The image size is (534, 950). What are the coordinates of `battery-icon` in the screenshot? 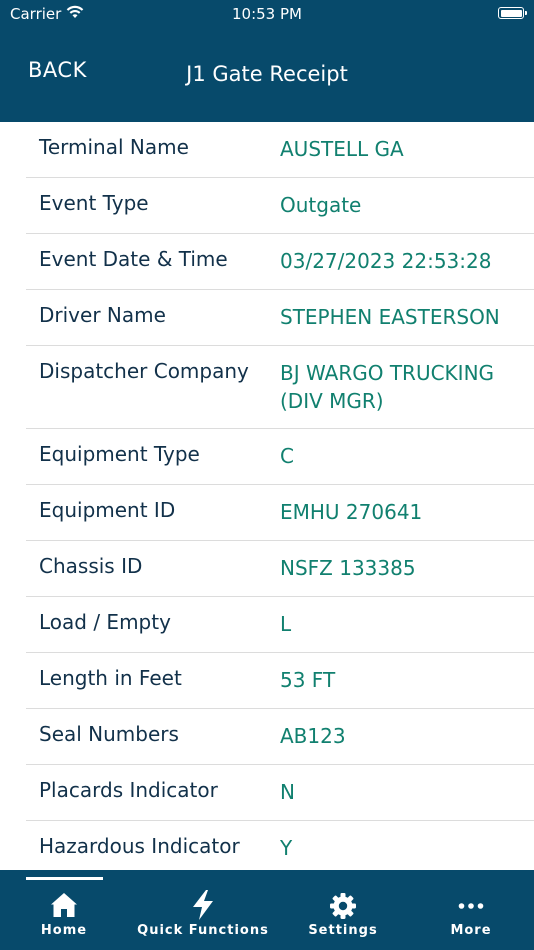 It's located at (512, 13).